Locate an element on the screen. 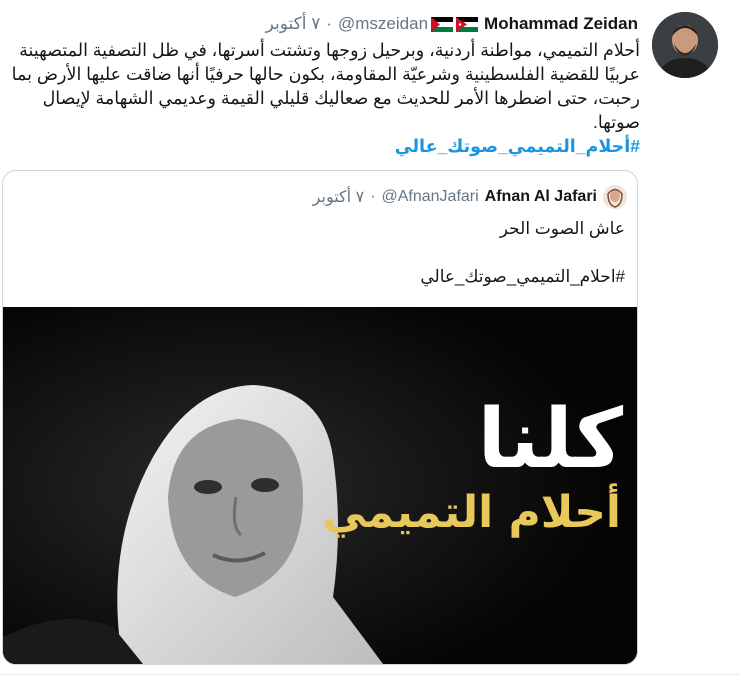 Image resolution: width=740 pixels, height=675 pixels. quoted-tweet-text: عاش الصوت الحر #احلام_التميمي_صوتك_عالي is located at coordinates (325, 265).